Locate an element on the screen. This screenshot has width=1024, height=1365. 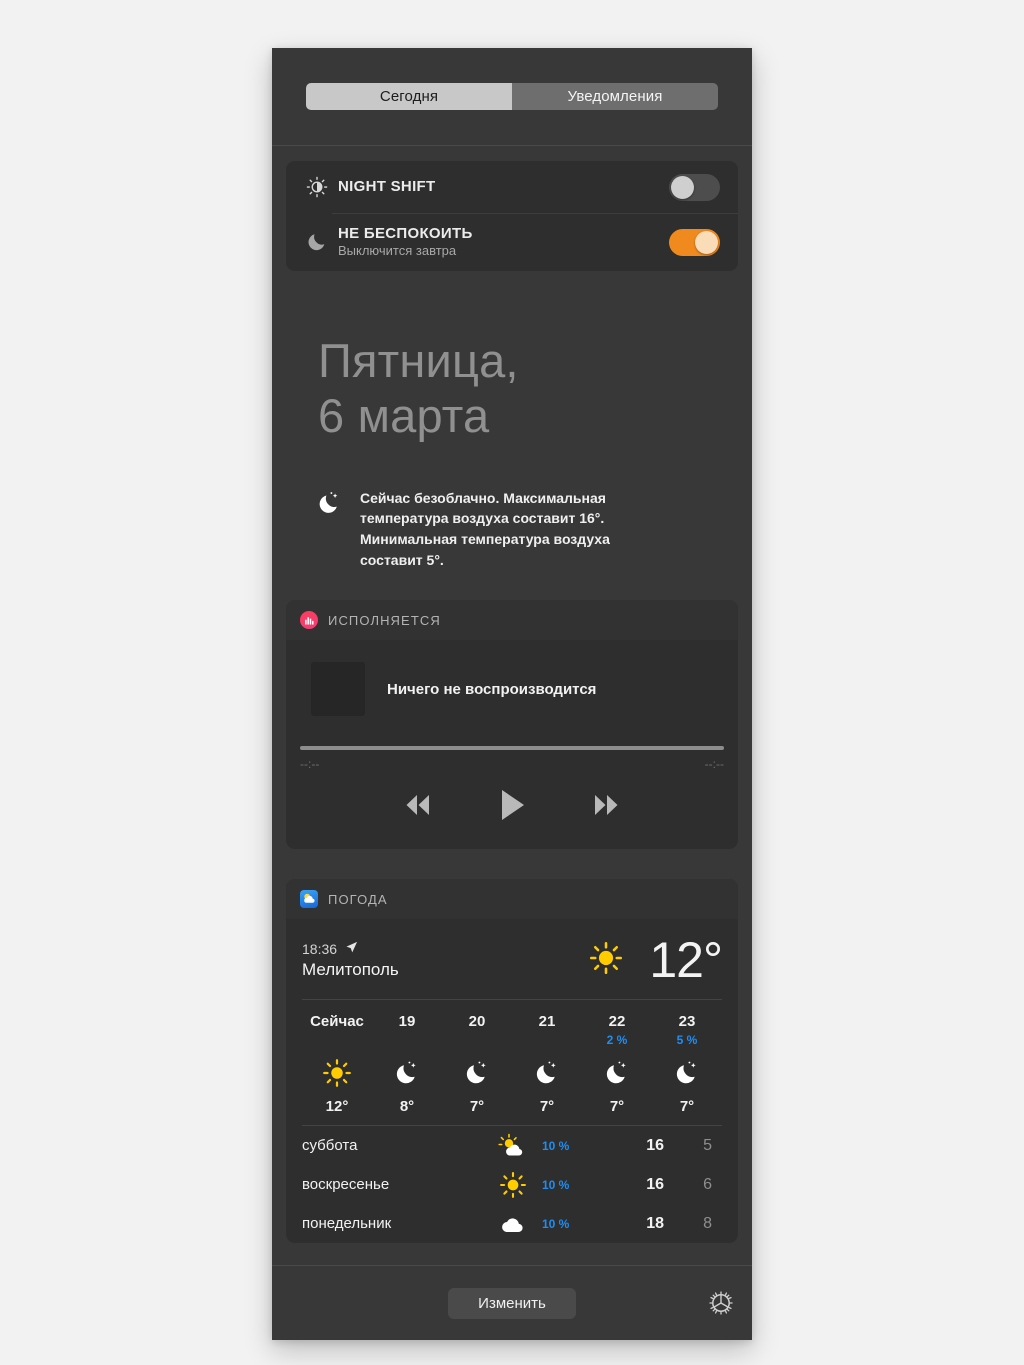
daily-row: воскресенье 10 % 16 6 is located at coordinates (512, 1184).